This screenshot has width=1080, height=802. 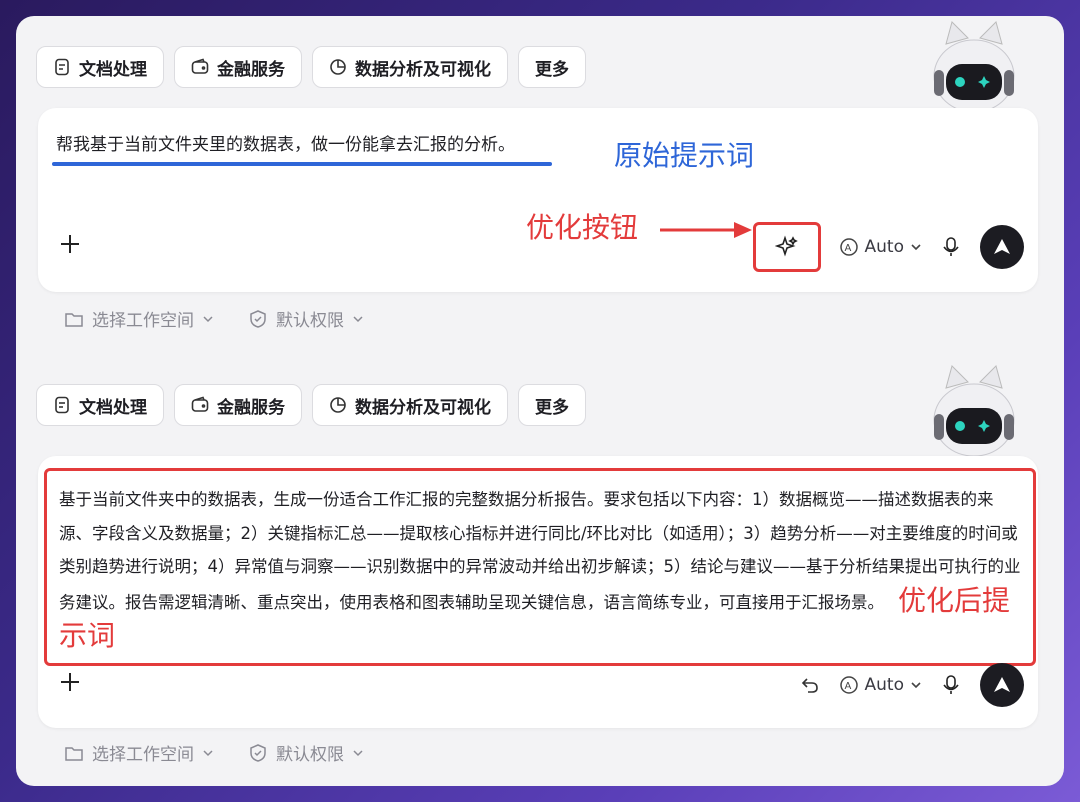 I want to click on undo-icon, so click(x=810, y=685).